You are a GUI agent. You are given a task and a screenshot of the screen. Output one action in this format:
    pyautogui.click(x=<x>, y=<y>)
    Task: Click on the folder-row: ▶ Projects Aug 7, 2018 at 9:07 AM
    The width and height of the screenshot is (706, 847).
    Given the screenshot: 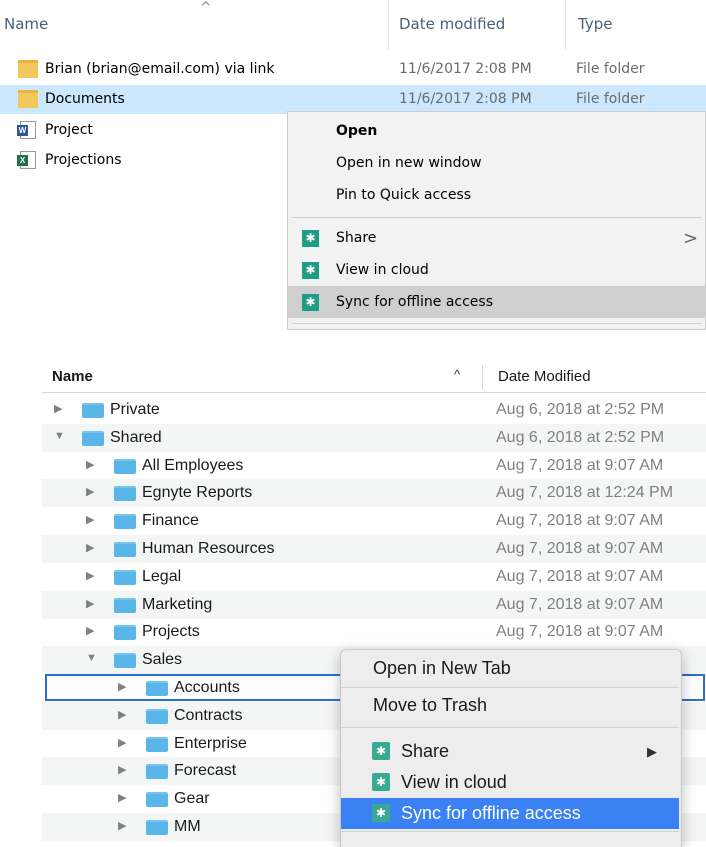 What is the action you would take?
    pyautogui.click(x=374, y=632)
    